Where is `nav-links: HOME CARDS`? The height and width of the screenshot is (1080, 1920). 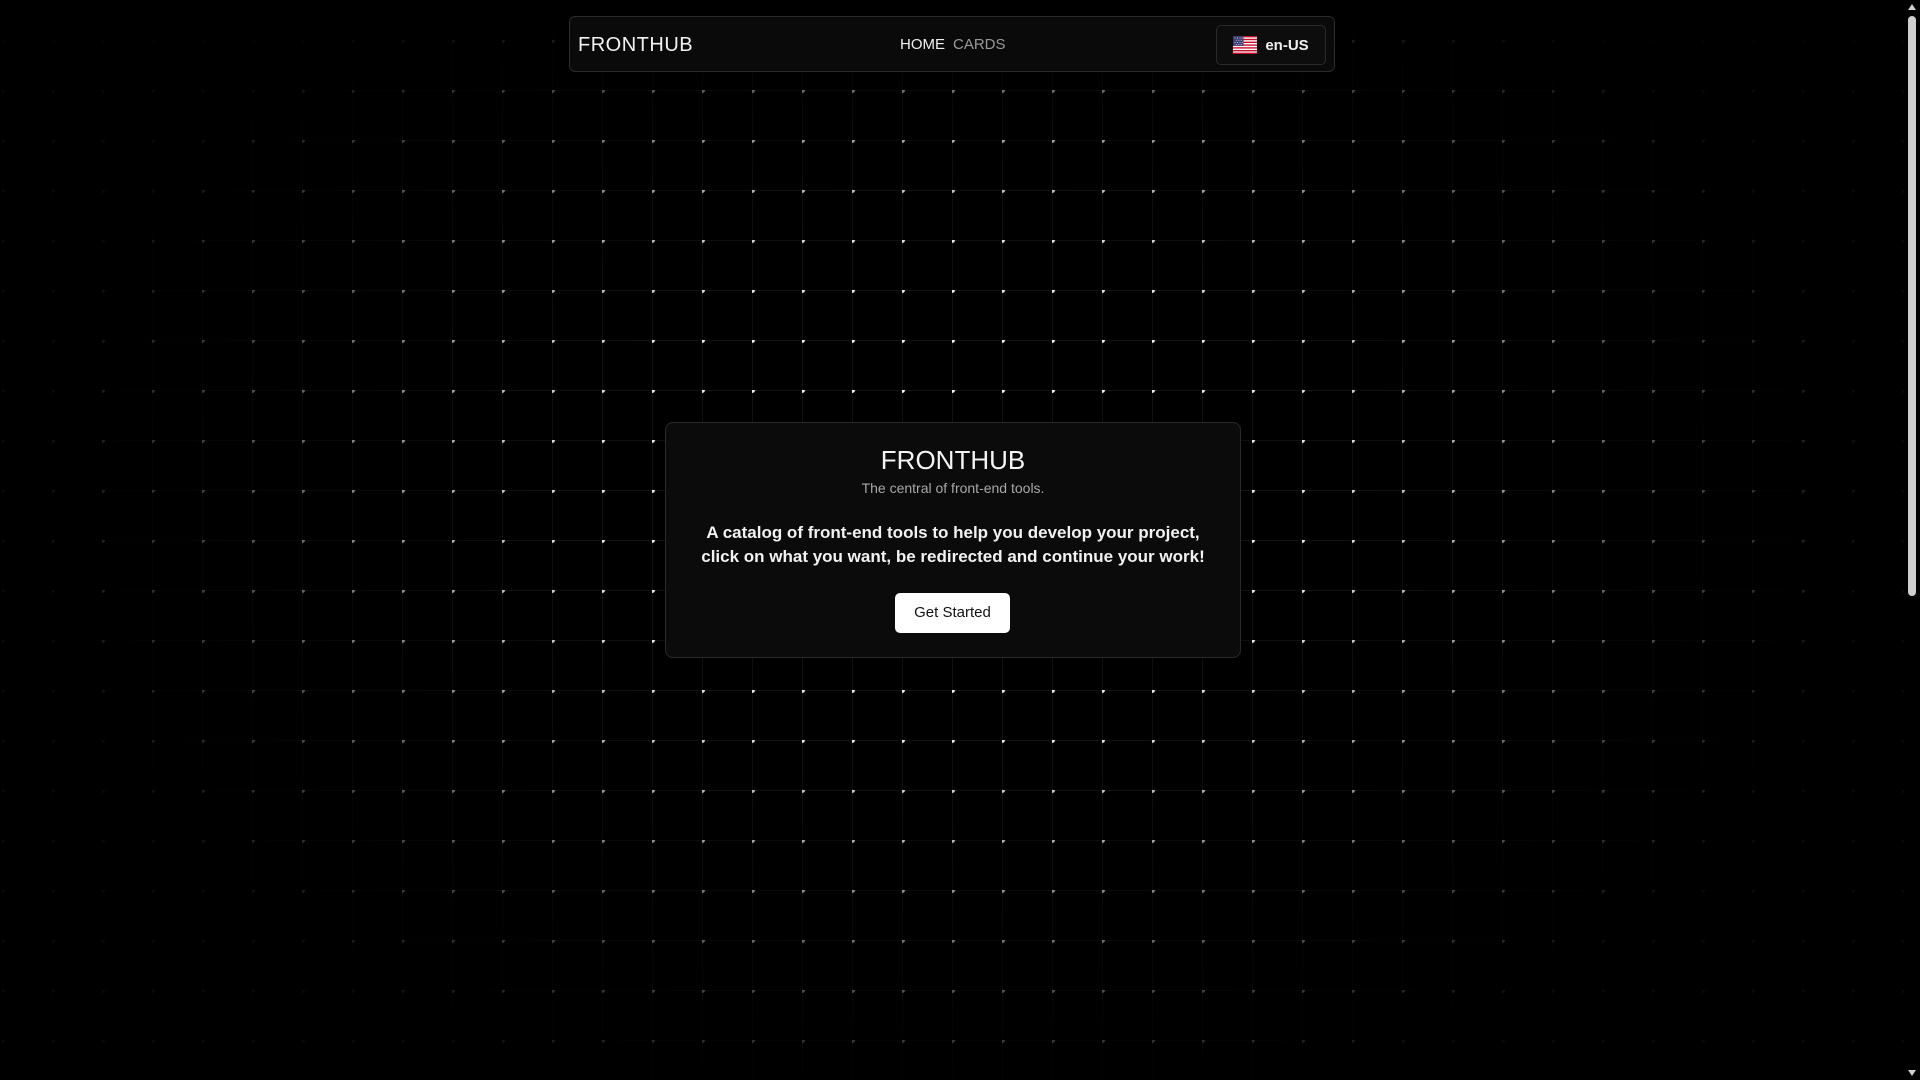
nav-links: HOME CARDS is located at coordinates (953, 45).